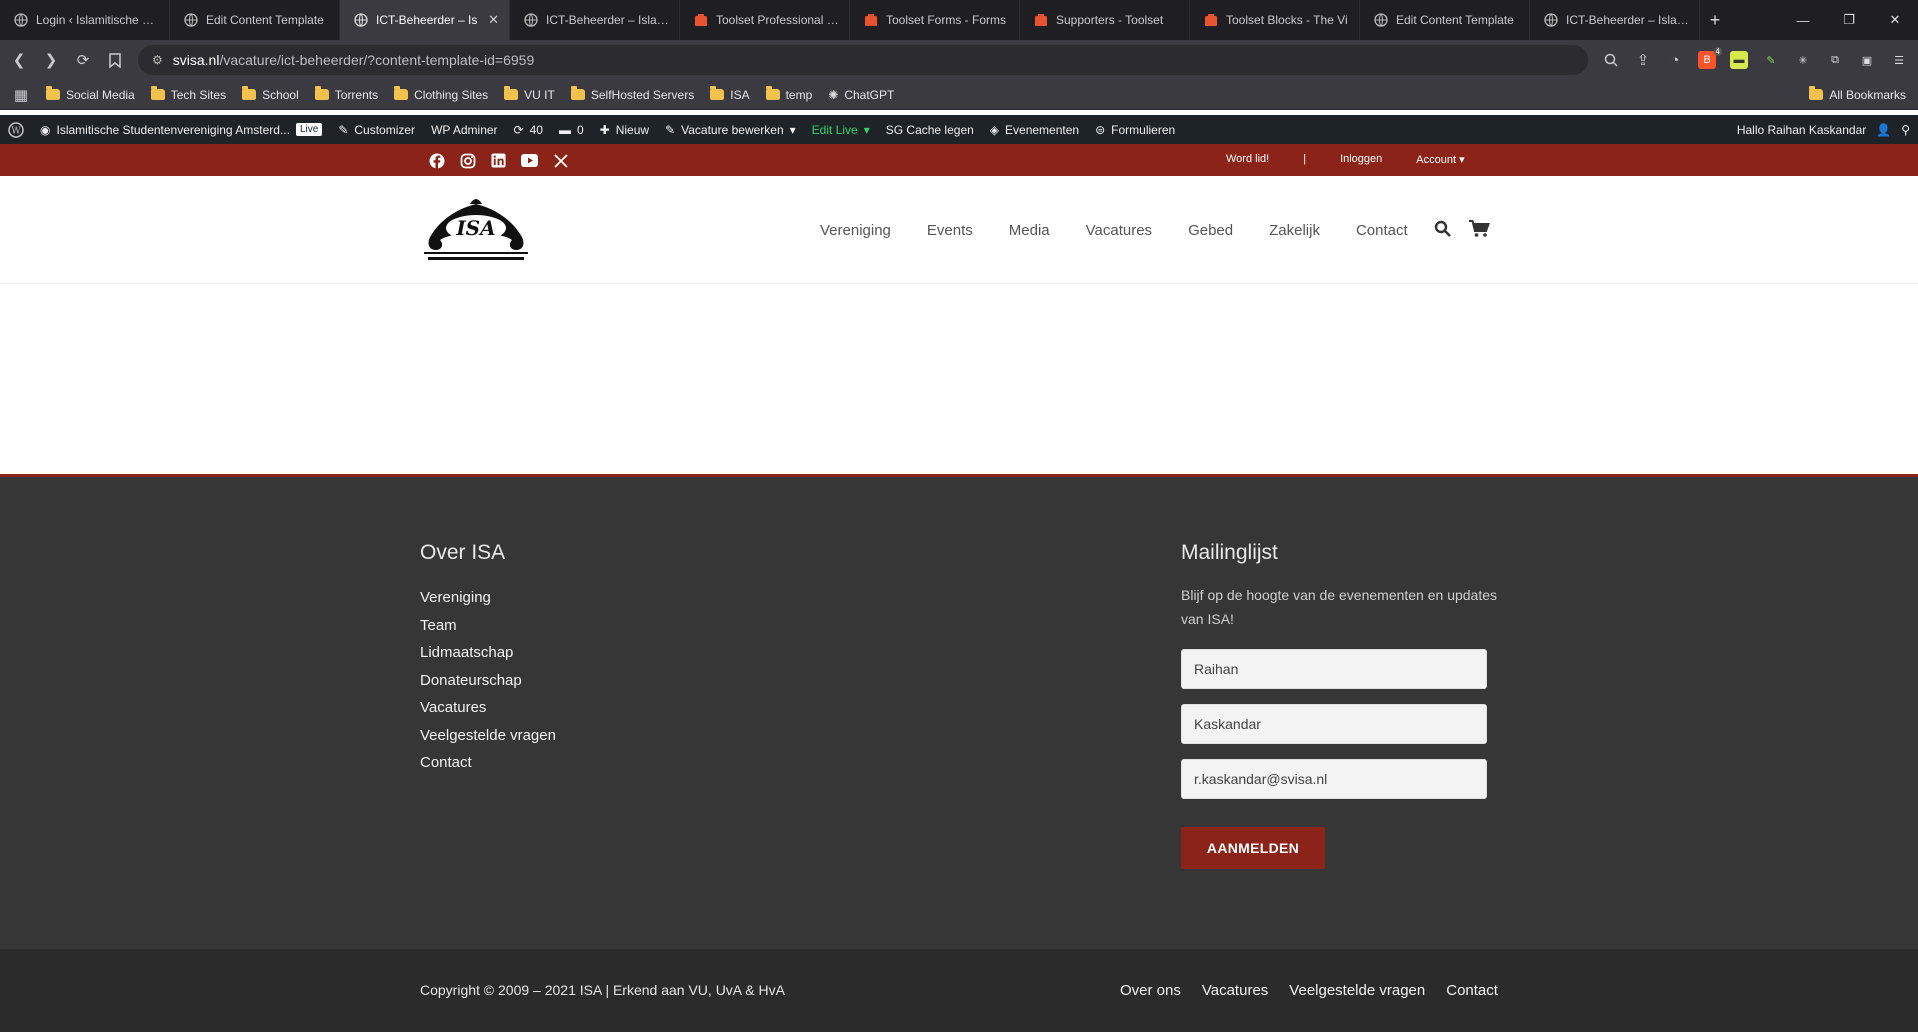 Image resolution: width=1918 pixels, height=1032 pixels. I want to click on chatgpt-icon: ✺, so click(833, 94).